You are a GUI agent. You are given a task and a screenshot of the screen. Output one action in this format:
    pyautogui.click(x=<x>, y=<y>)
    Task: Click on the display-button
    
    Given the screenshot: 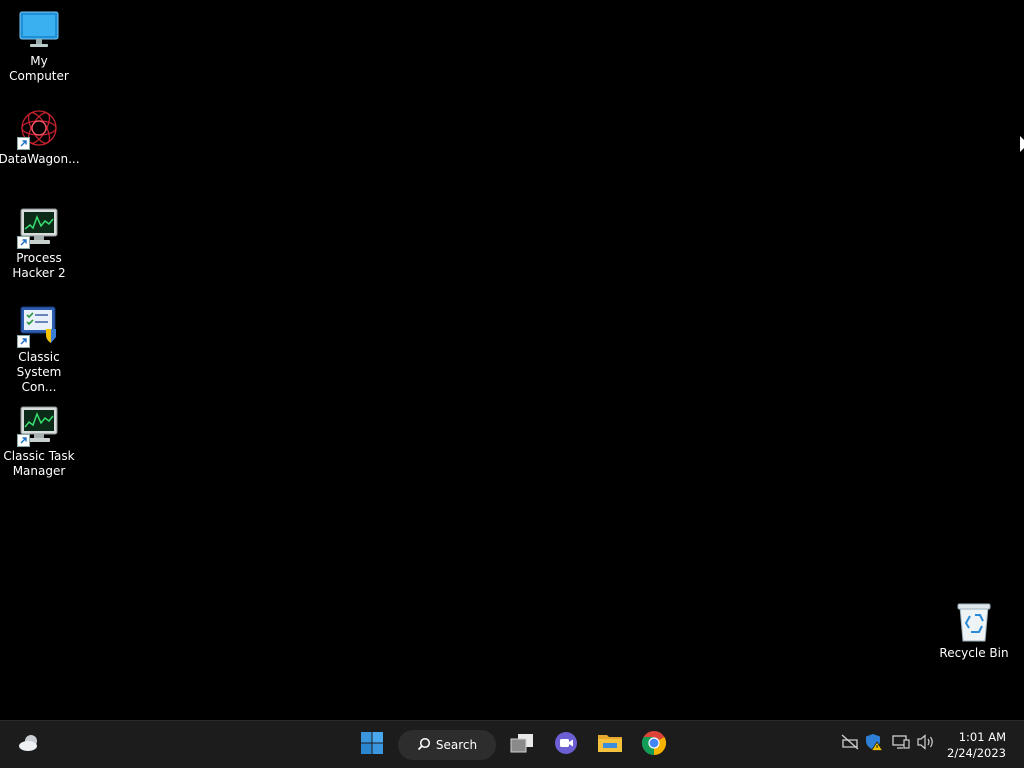 What is the action you would take?
    pyautogui.click(x=901, y=744)
    